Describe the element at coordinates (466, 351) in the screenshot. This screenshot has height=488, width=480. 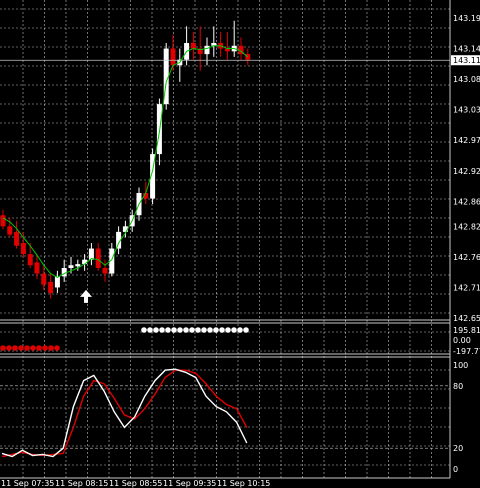
I see `signal-tick-label: -197.778` at that location.